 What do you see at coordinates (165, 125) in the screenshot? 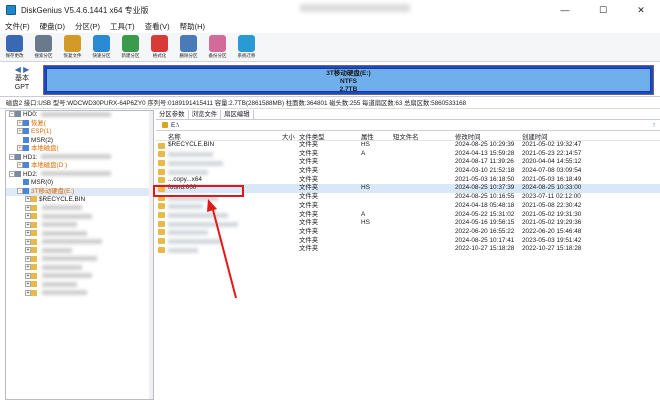
I see `drive-icon` at bounding box center [165, 125].